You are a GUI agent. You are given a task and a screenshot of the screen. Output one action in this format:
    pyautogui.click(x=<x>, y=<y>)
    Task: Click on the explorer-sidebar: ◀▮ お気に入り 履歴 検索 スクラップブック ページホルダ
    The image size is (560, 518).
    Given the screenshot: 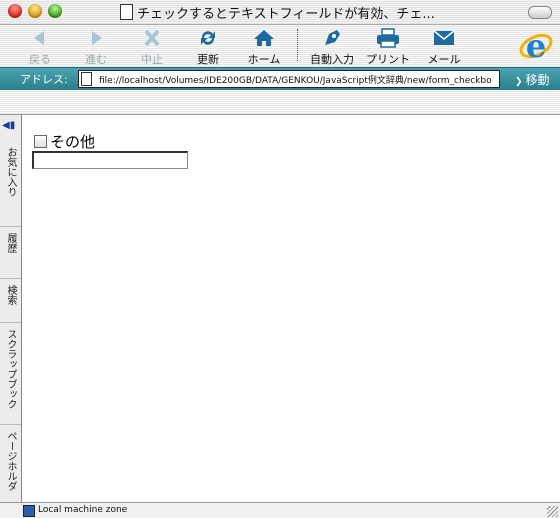 What is the action you would take?
    pyautogui.click(x=11, y=308)
    